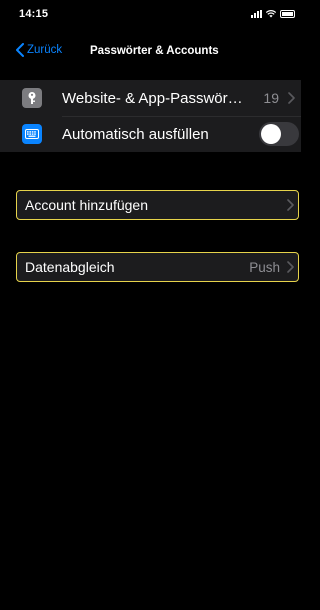 The image size is (320, 610). I want to click on status-time: 14:15, so click(34, 14).